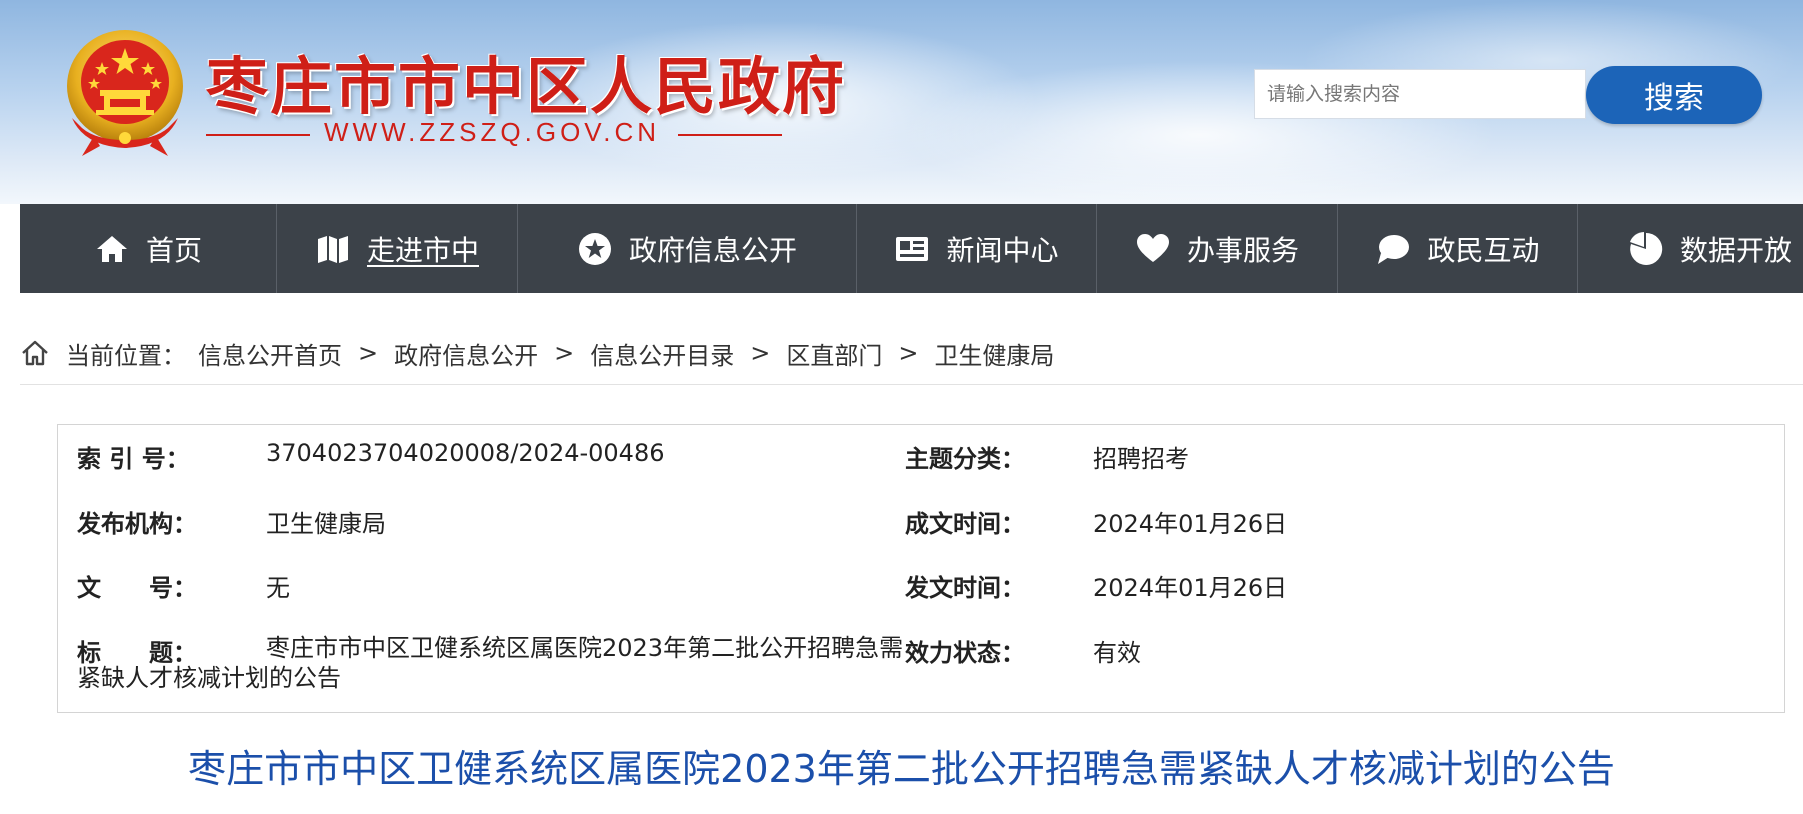 This screenshot has height=814, width=1803. I want to click on search-input, so click(1420, 94).